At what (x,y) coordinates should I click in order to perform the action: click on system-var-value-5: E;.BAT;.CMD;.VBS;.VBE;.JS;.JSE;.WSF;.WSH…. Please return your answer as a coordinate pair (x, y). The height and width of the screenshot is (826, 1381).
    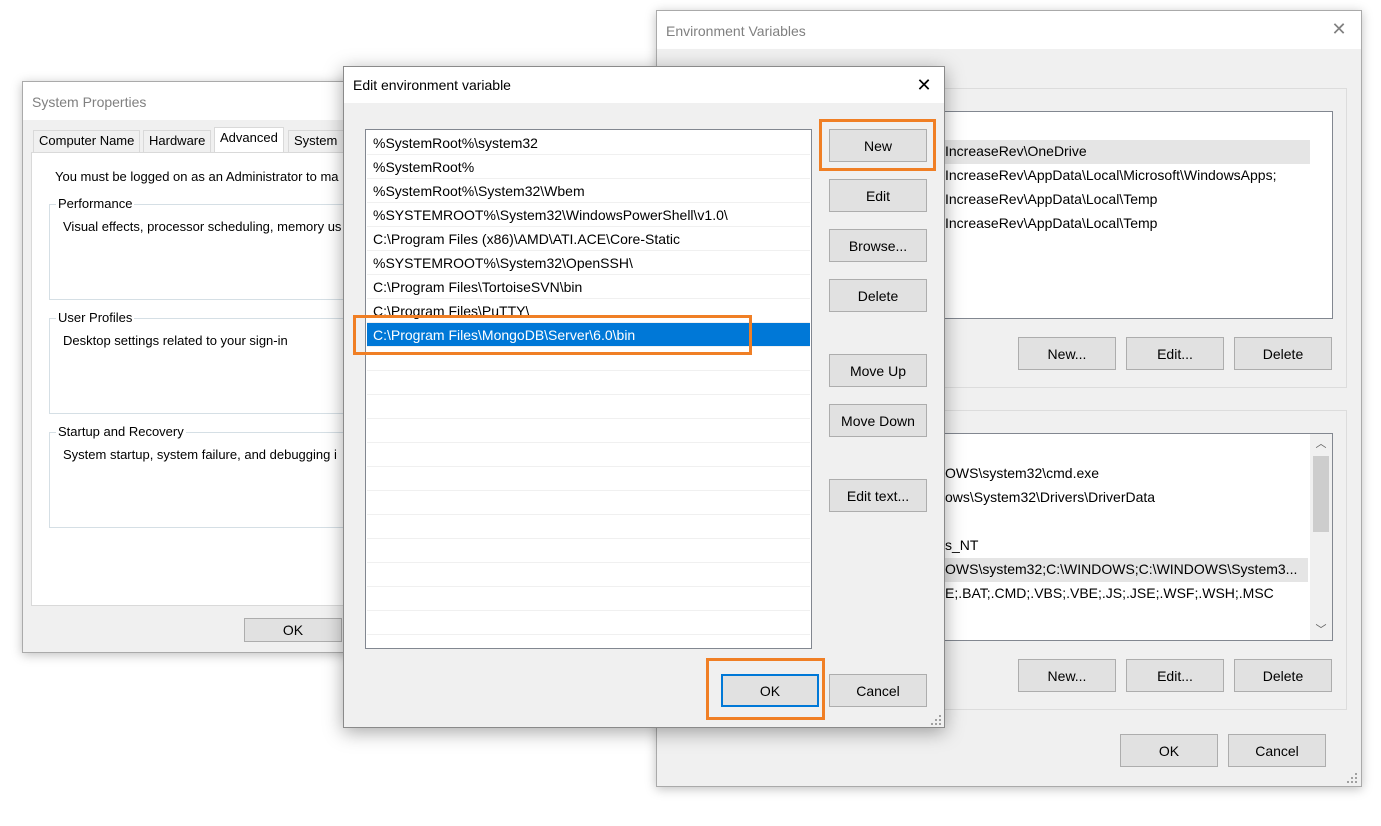
    Looking at the image, I should click on (1109, 593).